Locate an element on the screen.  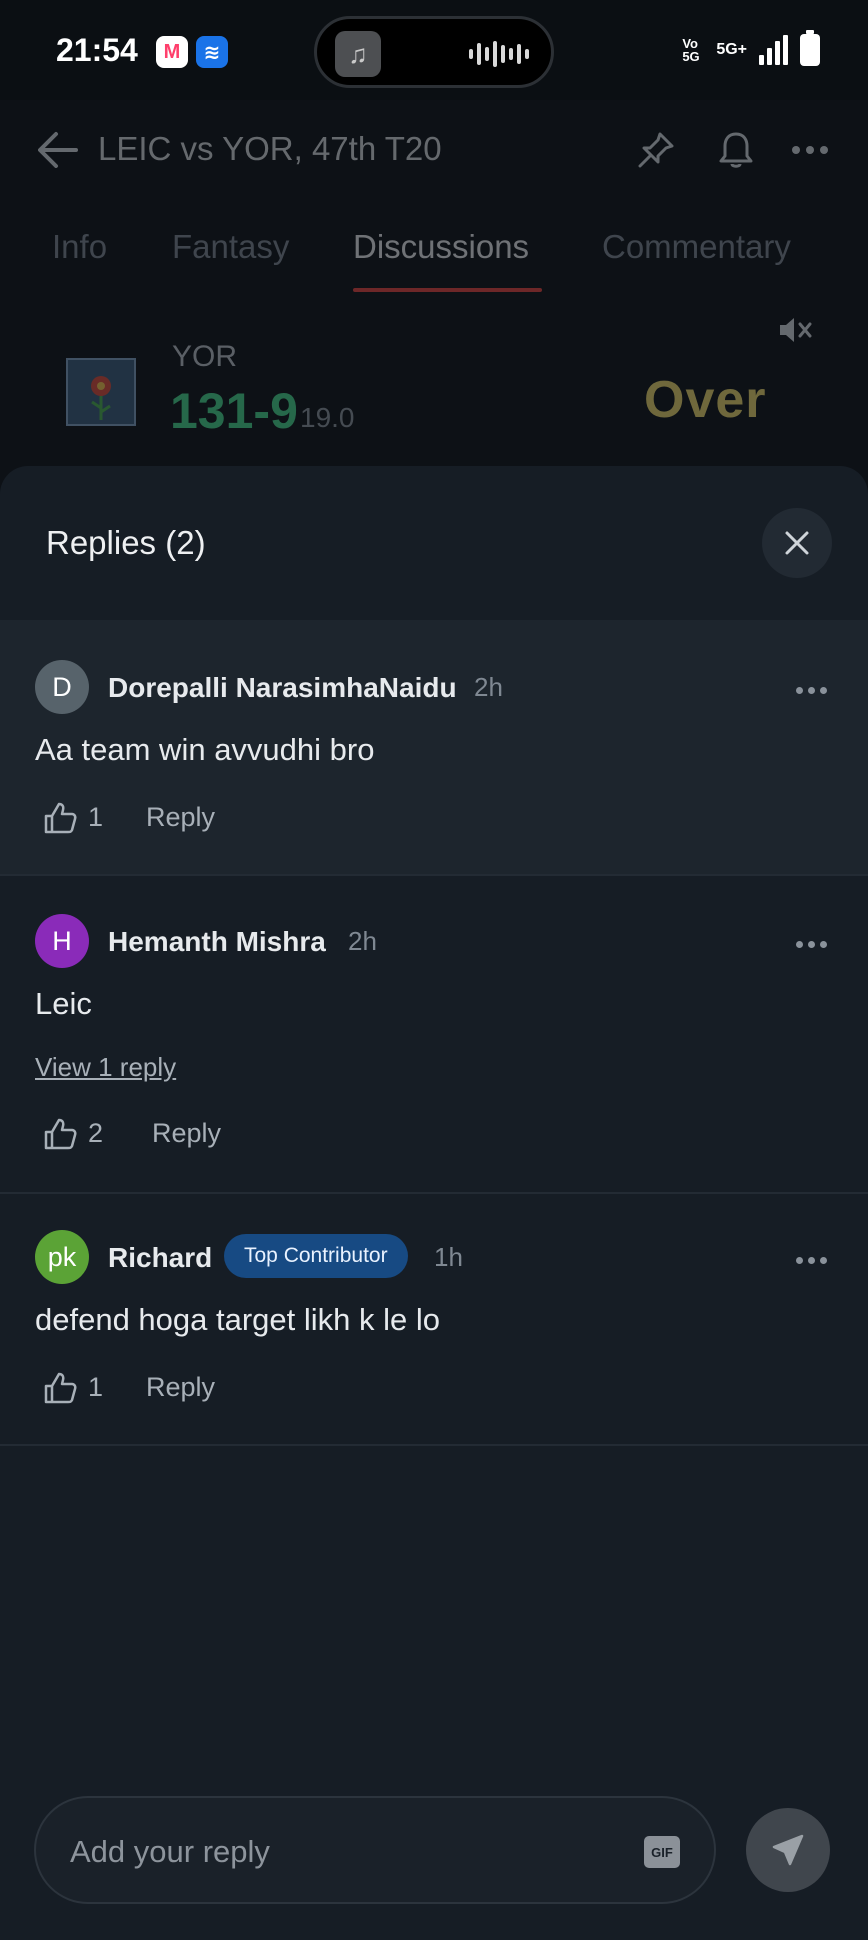
wifi-notification-icon: ≋ is located at coordinates (212, 52).